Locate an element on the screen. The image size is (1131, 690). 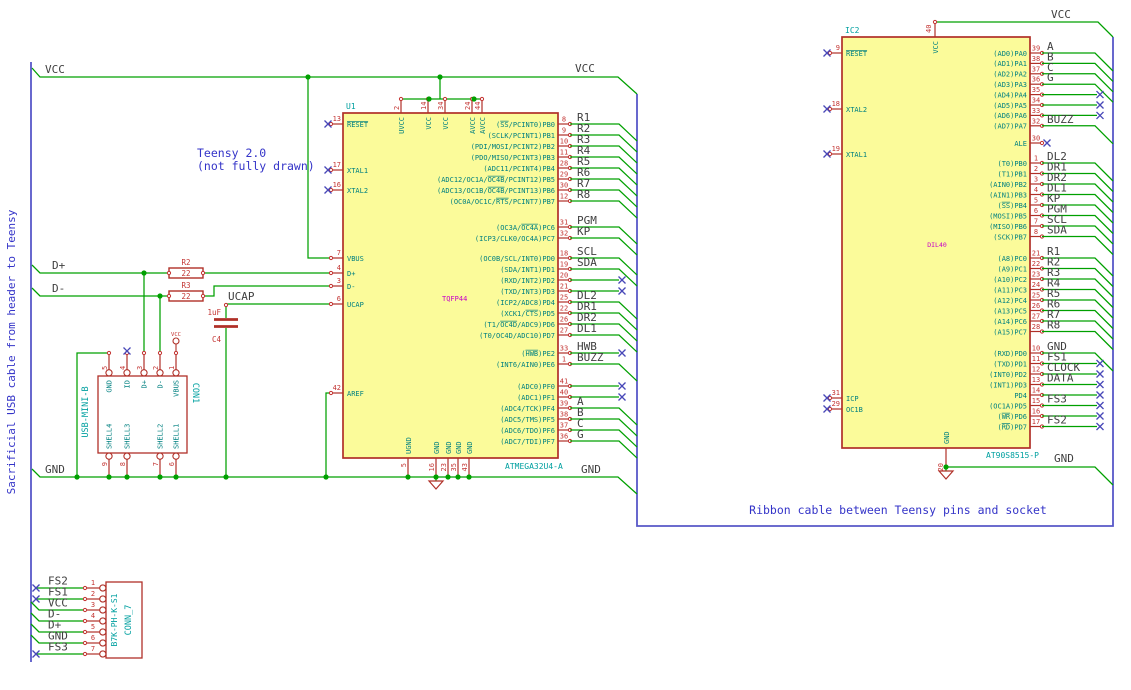
pin-name: (AIN1)PB3 is located at coordinates (1008, 195).